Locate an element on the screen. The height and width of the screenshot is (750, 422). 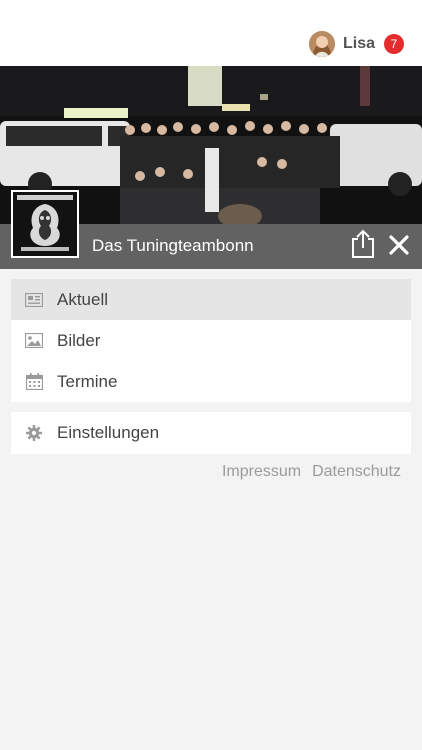
avatar is located at coordinates (321, 44).